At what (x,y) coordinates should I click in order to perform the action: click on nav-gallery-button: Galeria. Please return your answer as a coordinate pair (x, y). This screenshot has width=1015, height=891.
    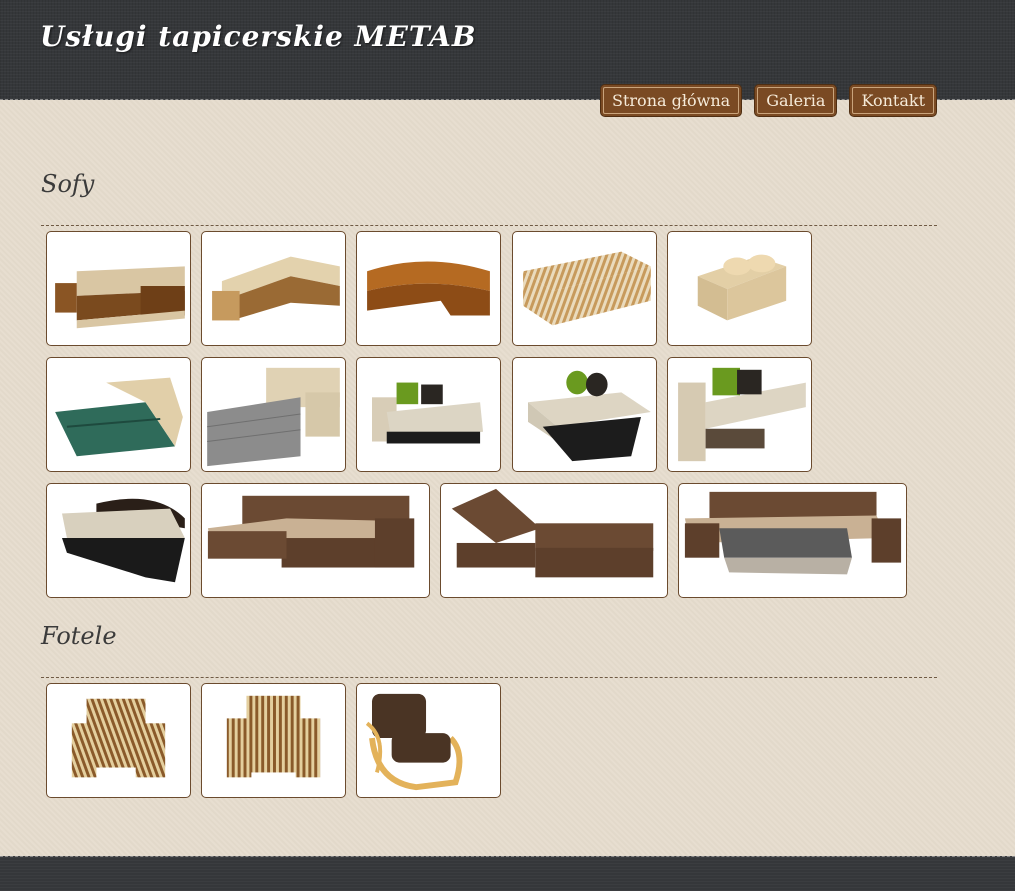
    Looking at the image, I should click on (796, 100).